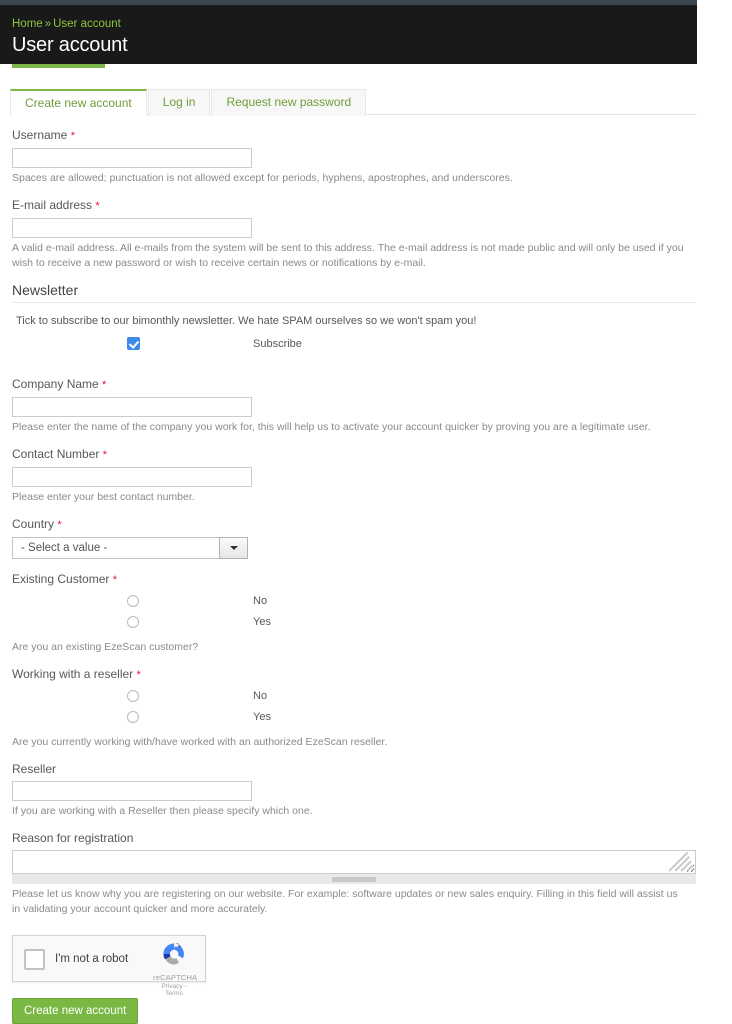 The height and width of the screenshot is (1024, 732). I want to click on breadcrumb: Home» User account, so click(354, 24).